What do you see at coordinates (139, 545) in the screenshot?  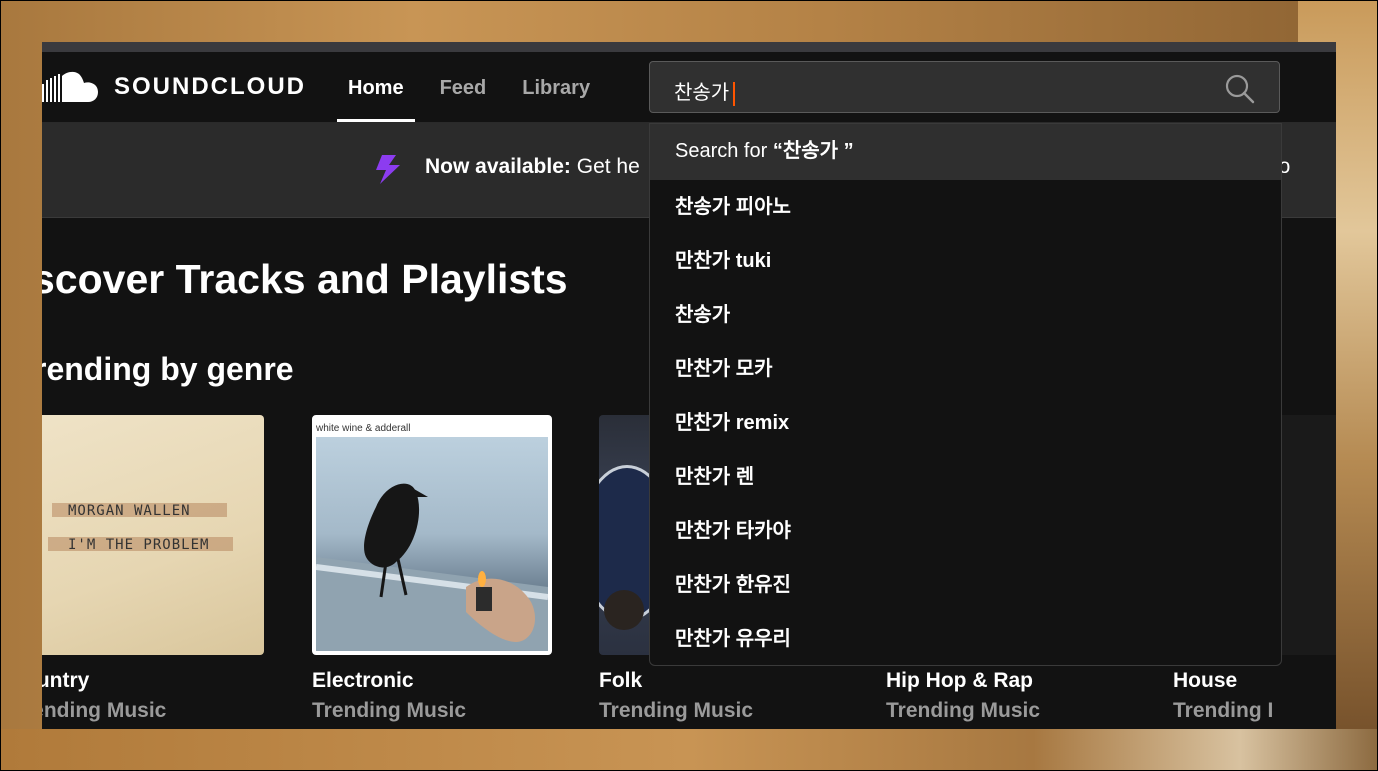 I see `art-text-title: I'M THE PROBLEM` at bounding box center [139, 545].